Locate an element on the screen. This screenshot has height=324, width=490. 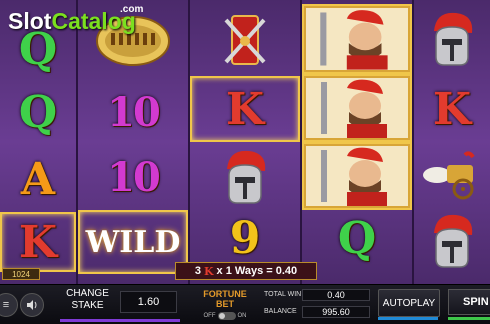
balance-value: 995.60 is located at coordinates (336, 312).